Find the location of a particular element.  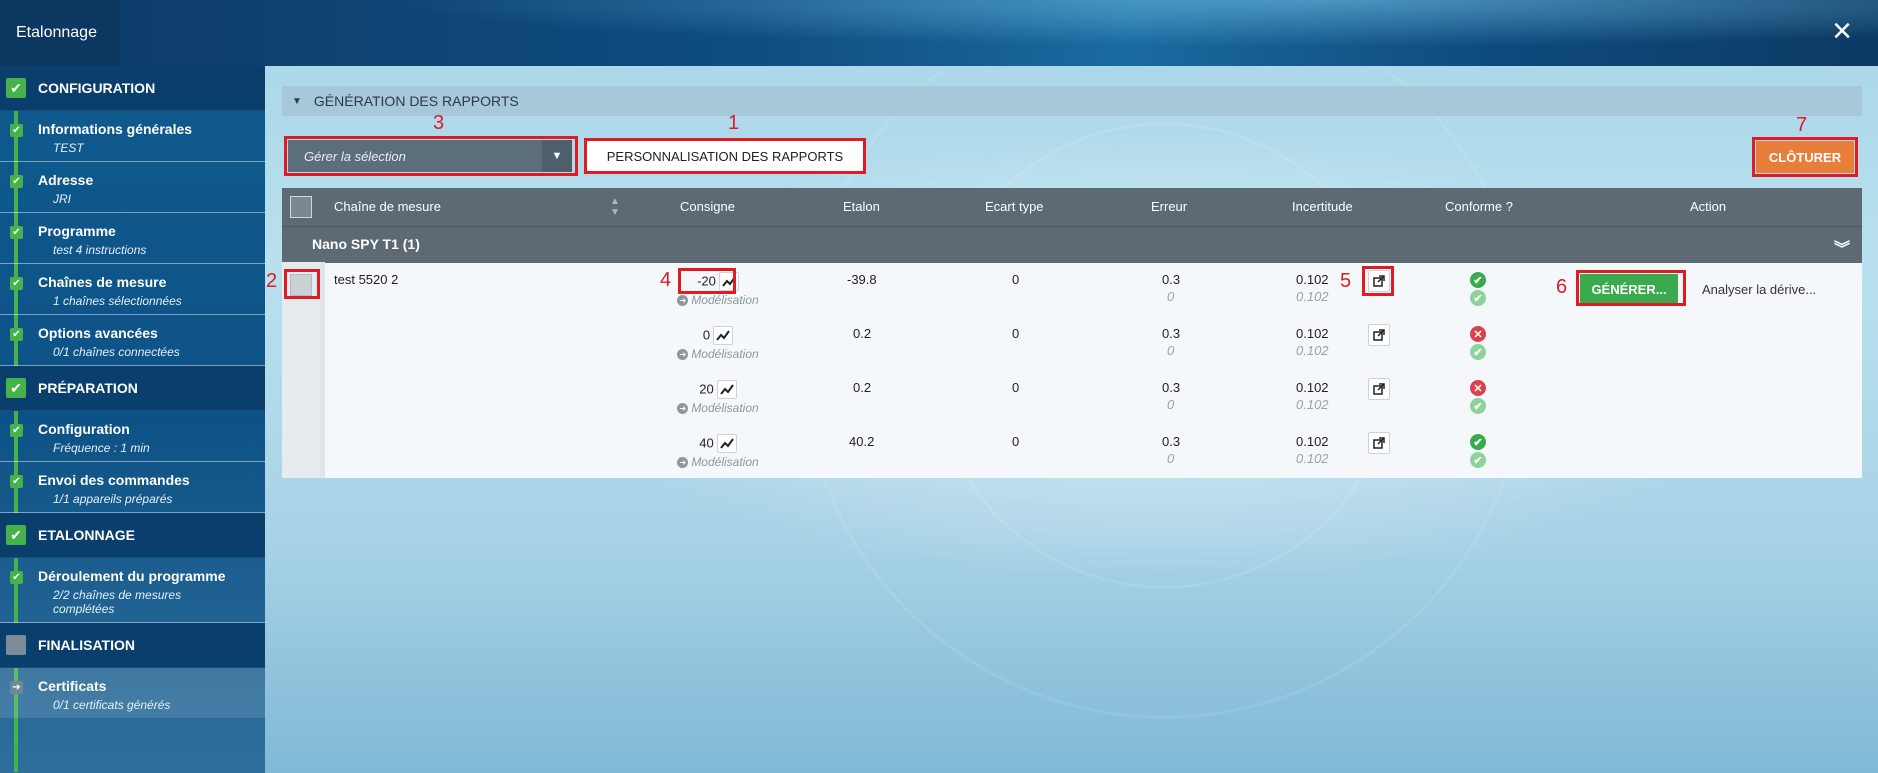

sidebar-item-sub: 1 chaînes sélectionnées is located at coordinates (117, 301).